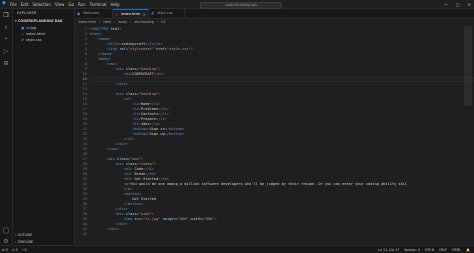  I want to click on minimize-button: —, so click(446, 4).